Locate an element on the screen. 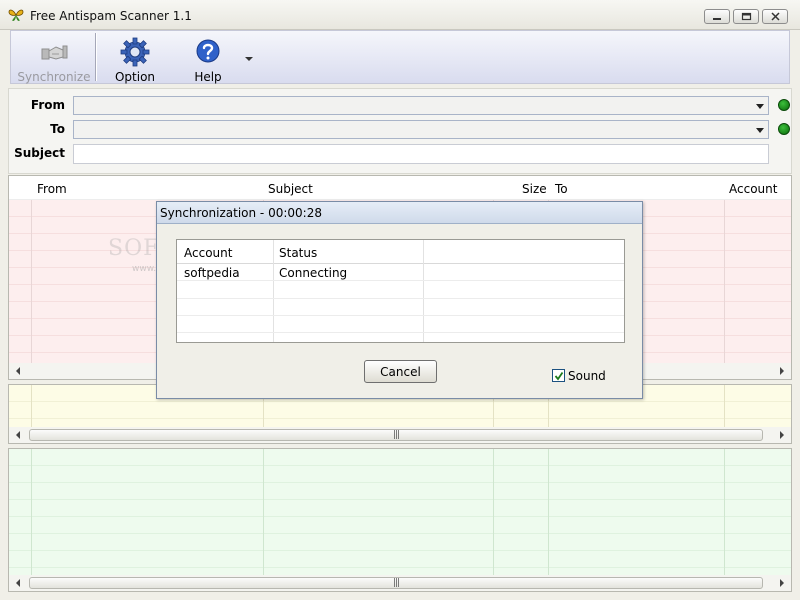 The height and width of the screenshot is (600, 800). gear-icon is located at coordinates (135, 52).